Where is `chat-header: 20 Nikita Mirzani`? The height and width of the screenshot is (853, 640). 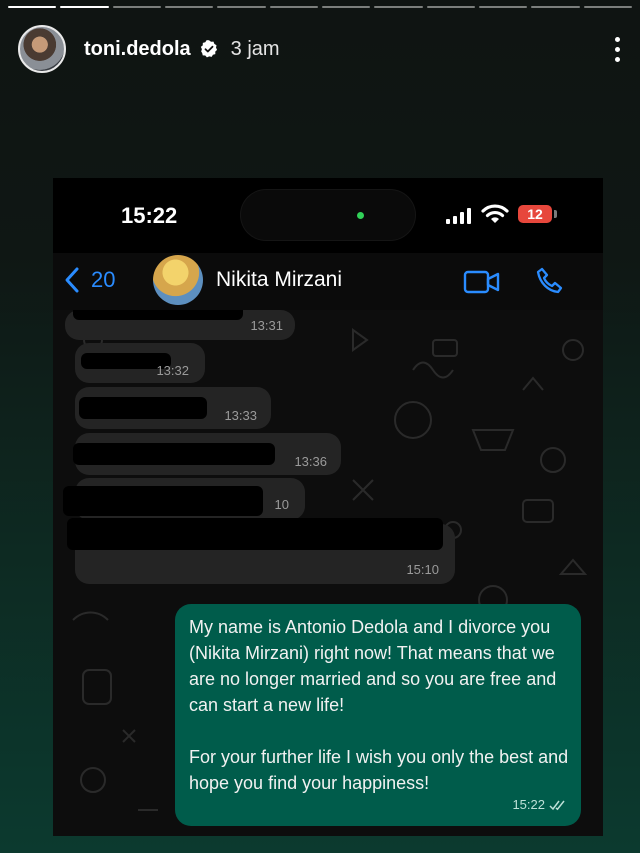 chat-header: 20 Nikita Mirzani is located at coordinates (328, 281).